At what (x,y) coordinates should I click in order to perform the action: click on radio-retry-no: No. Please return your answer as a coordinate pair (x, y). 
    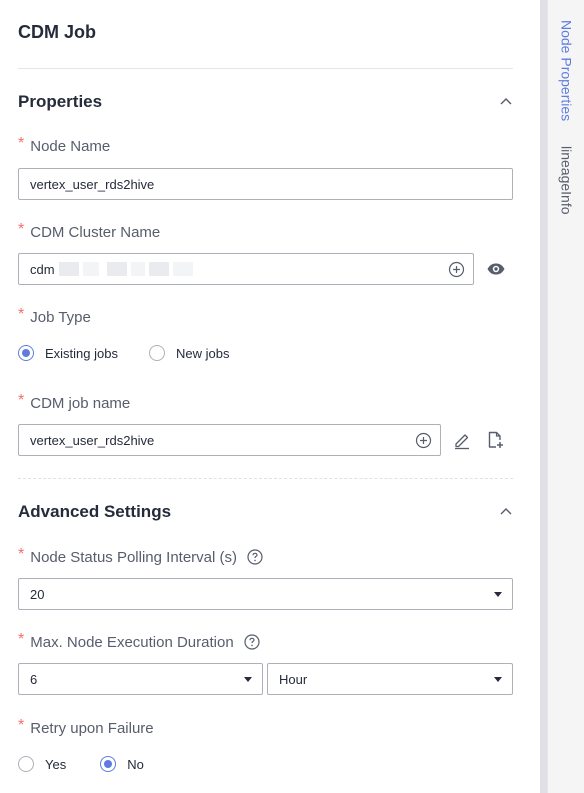
    Looking at the image, I should click on (122, 764).